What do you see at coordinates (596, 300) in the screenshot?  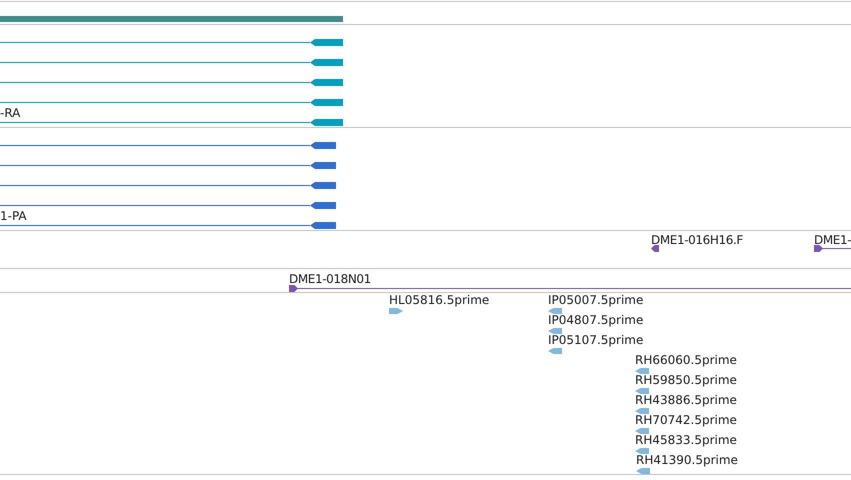 I see `est-label: IP05007.5prime` at bounding box center [596, 300].